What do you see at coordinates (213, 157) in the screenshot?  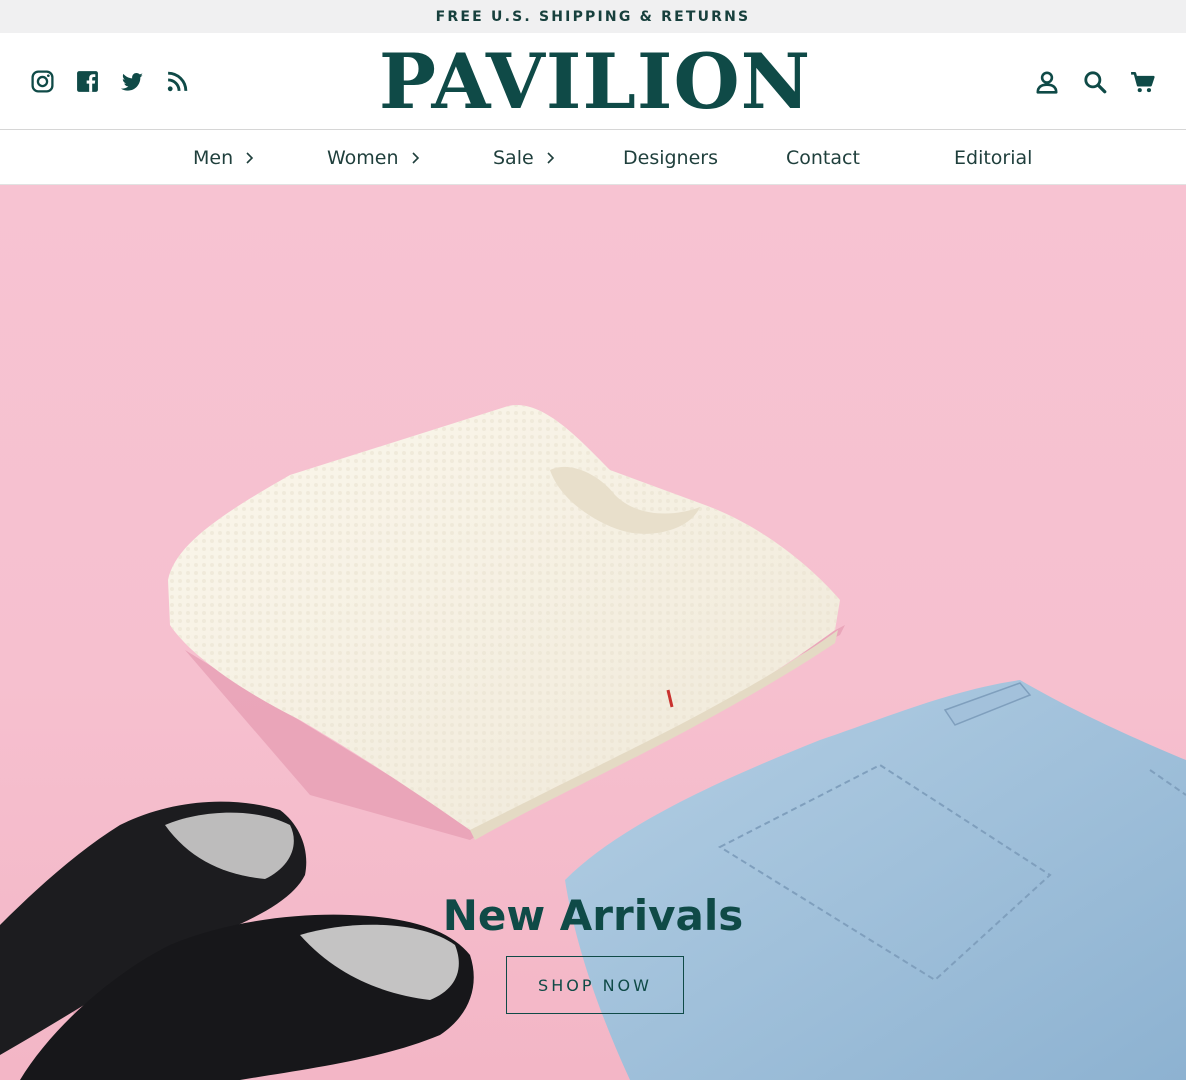 I see `nav-label-men: Men` at bounding box center [213, 157].